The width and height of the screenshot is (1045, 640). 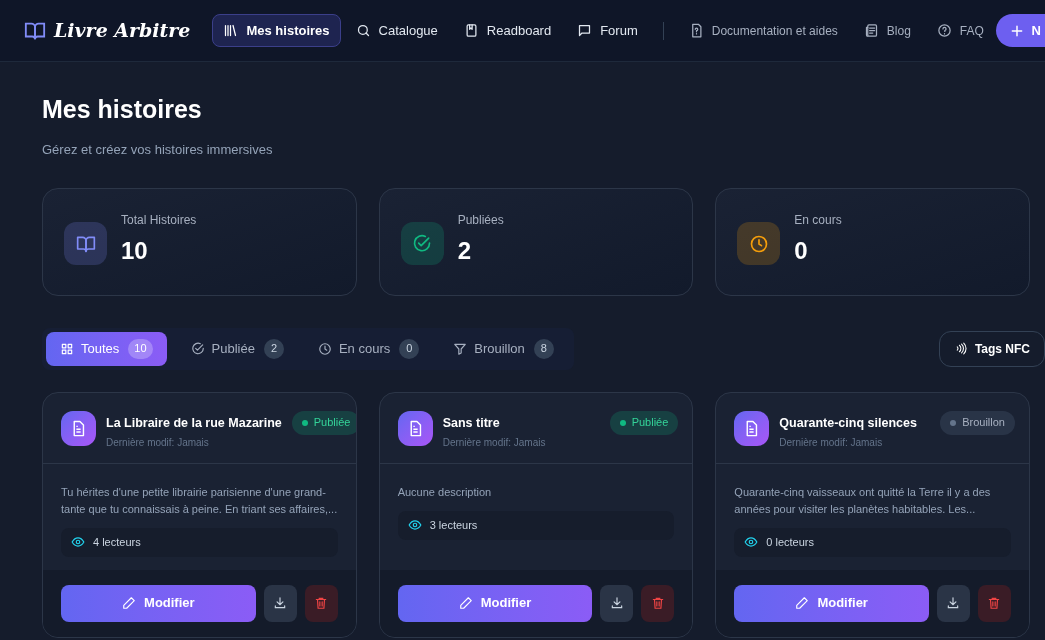 What do you see at coordinates (471, 30) in the screenshot?
I see `bookmark-icon` at bounding box center [471, 30].